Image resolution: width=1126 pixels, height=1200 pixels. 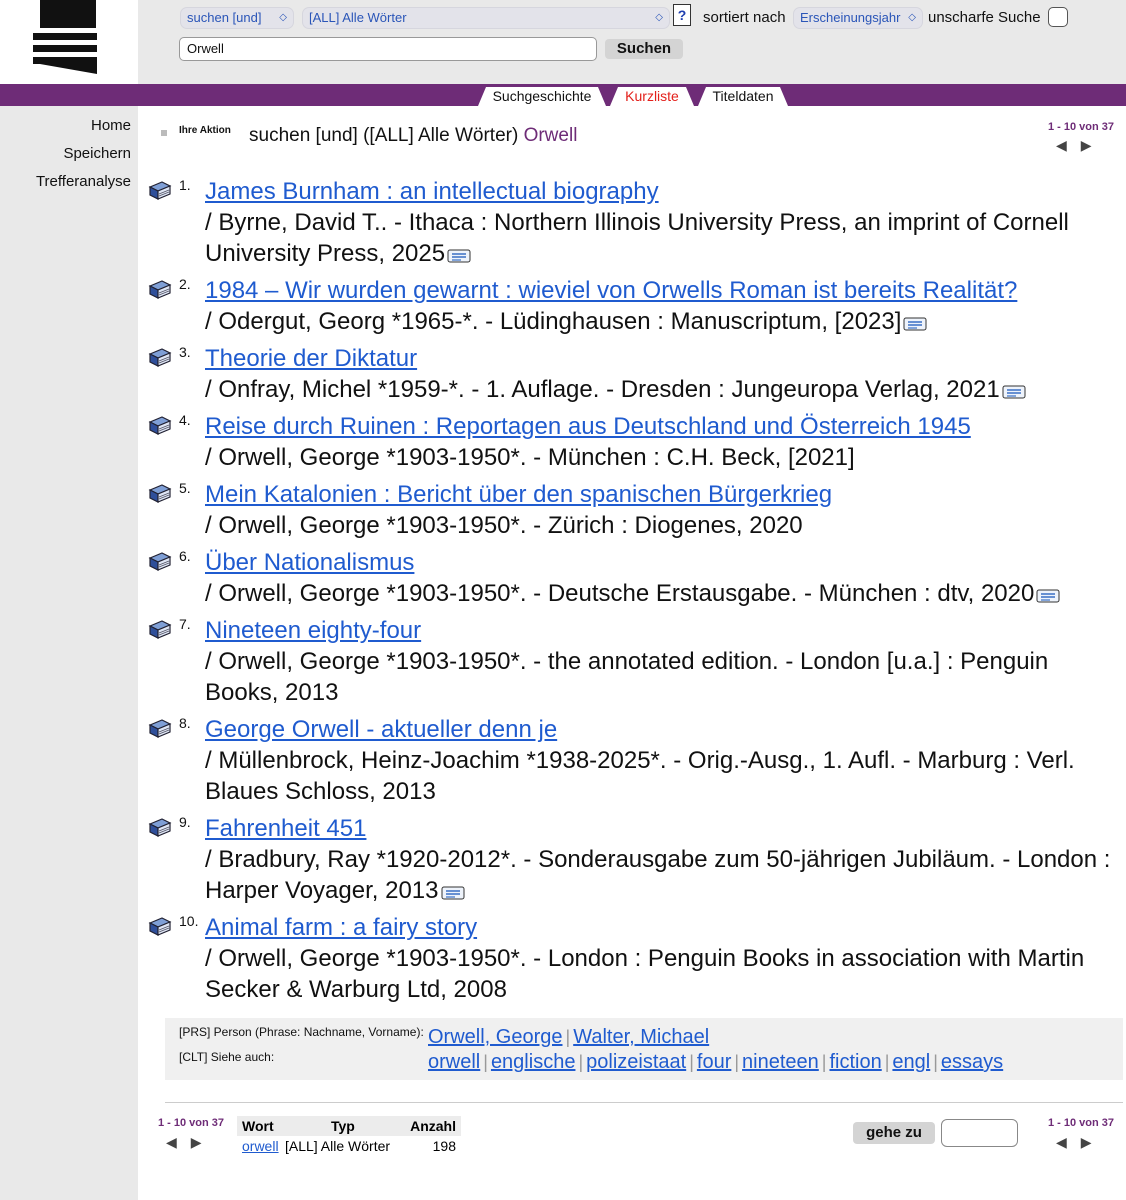 What do you see at coordinates (644, 1102) in the screenshot?
I see `divider` at bounding box center [644, 1102].